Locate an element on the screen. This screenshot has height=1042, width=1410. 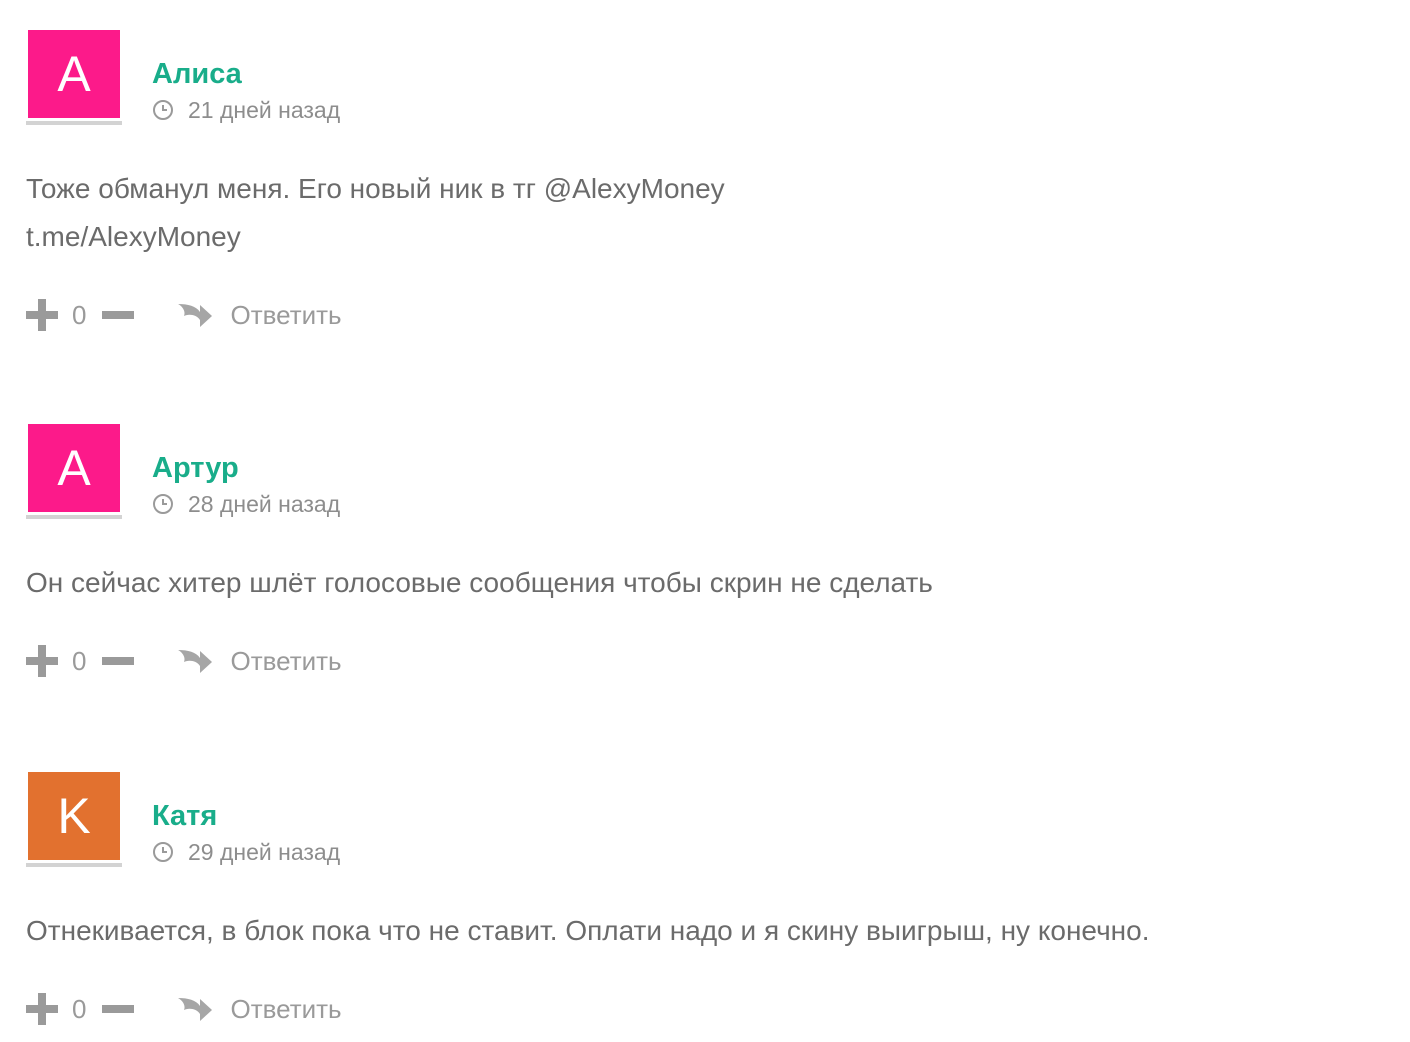
author-name: Катя is located at coordinates (246, 816).